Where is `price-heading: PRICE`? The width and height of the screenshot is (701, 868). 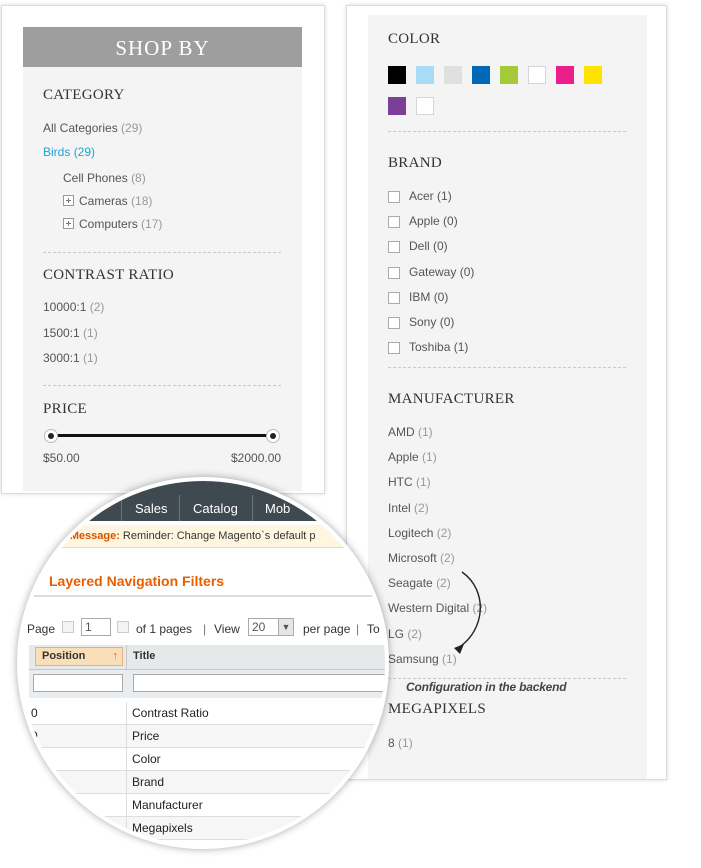
price-heading: PRICE is located at coordinates (65, 409).